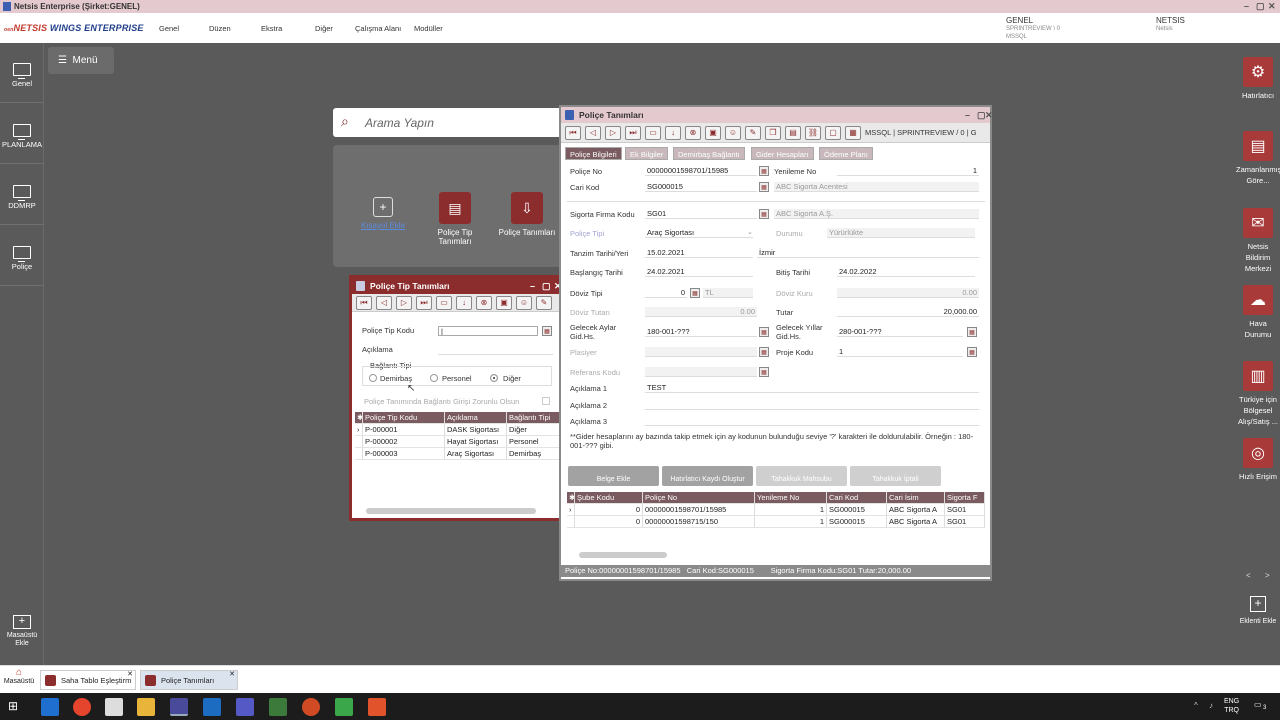 The width and height of the screenshot is (1280, 720). I want to click on table-row: › P-000001 DASK Sigortası Diğer, so click(458, 430).